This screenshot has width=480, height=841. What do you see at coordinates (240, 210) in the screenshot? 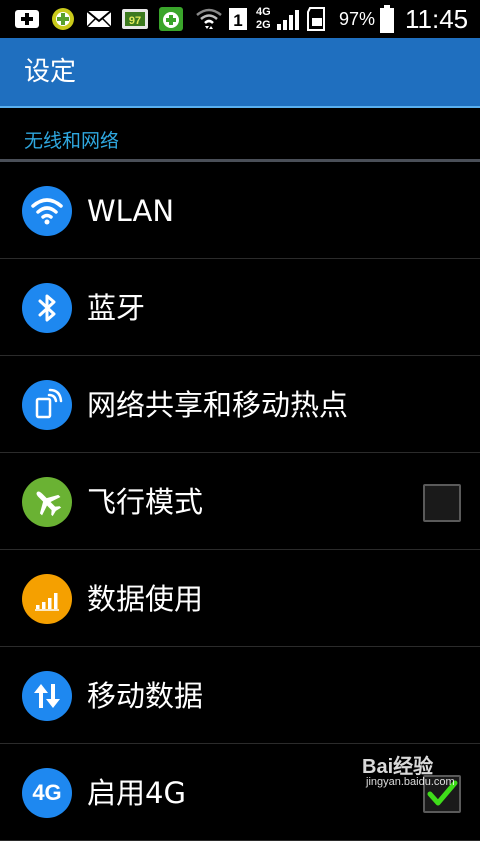
I see `settings-item-wlan: WLAN` at bounding box center [240, 210].